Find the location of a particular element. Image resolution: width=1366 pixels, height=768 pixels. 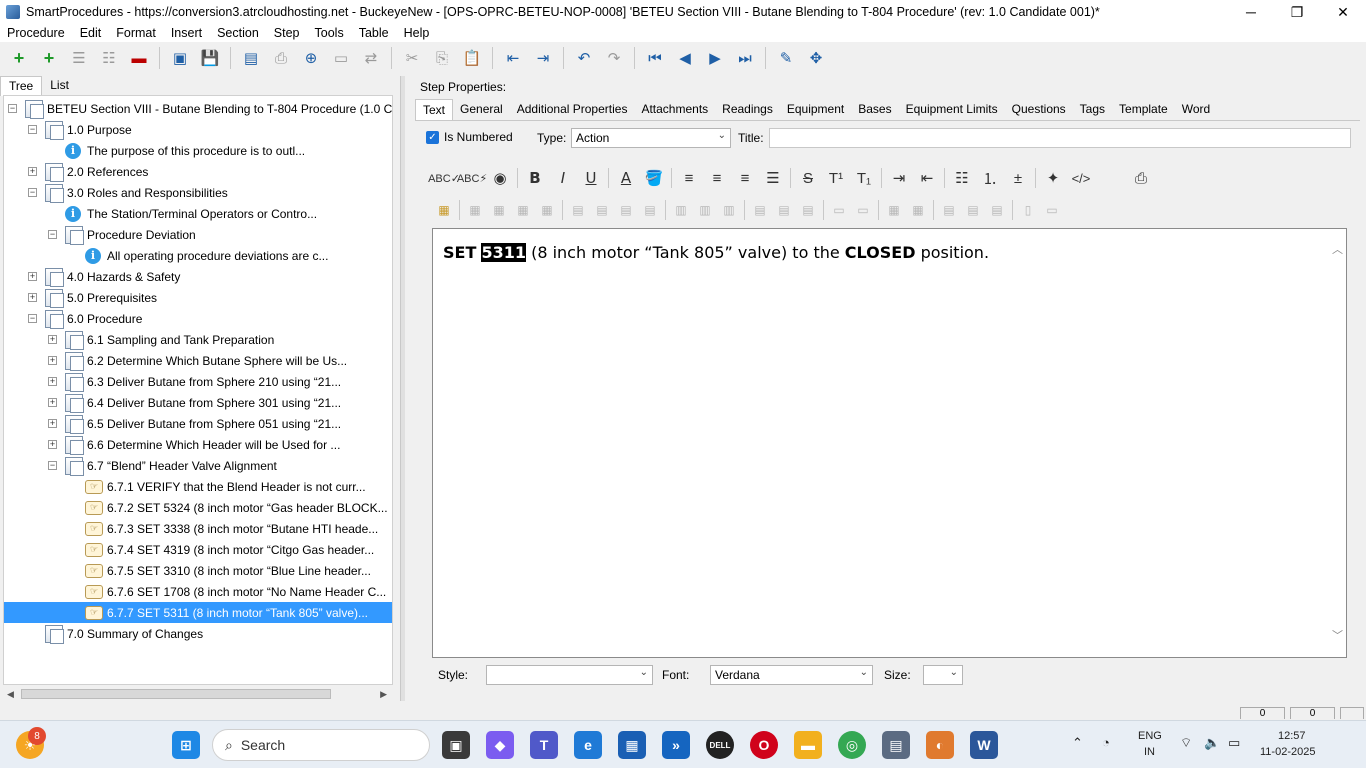

tree-section-node: +4.0 Hazards & Safety is located at coordinates (104, 276).